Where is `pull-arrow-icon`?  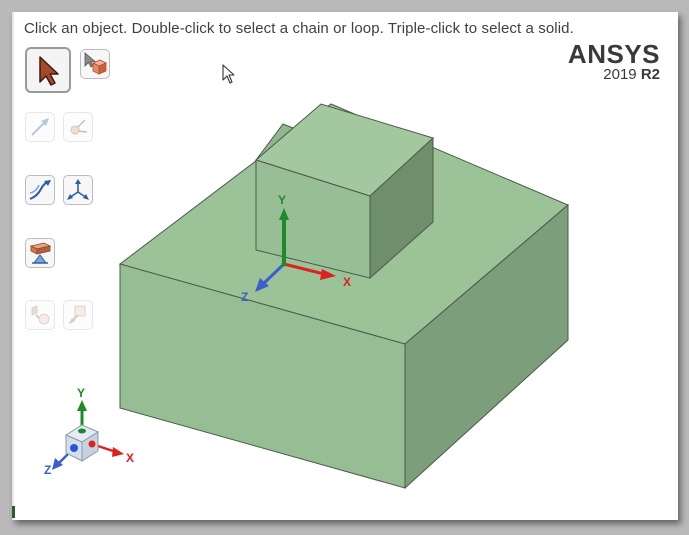 pull-arrow-icon is located at coordinates (40, 127).